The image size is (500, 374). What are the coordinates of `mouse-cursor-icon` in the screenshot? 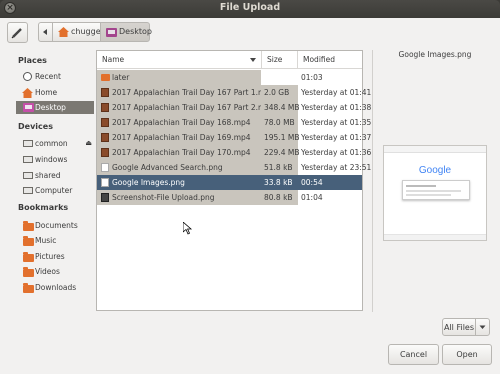 It's located at (188, 228).